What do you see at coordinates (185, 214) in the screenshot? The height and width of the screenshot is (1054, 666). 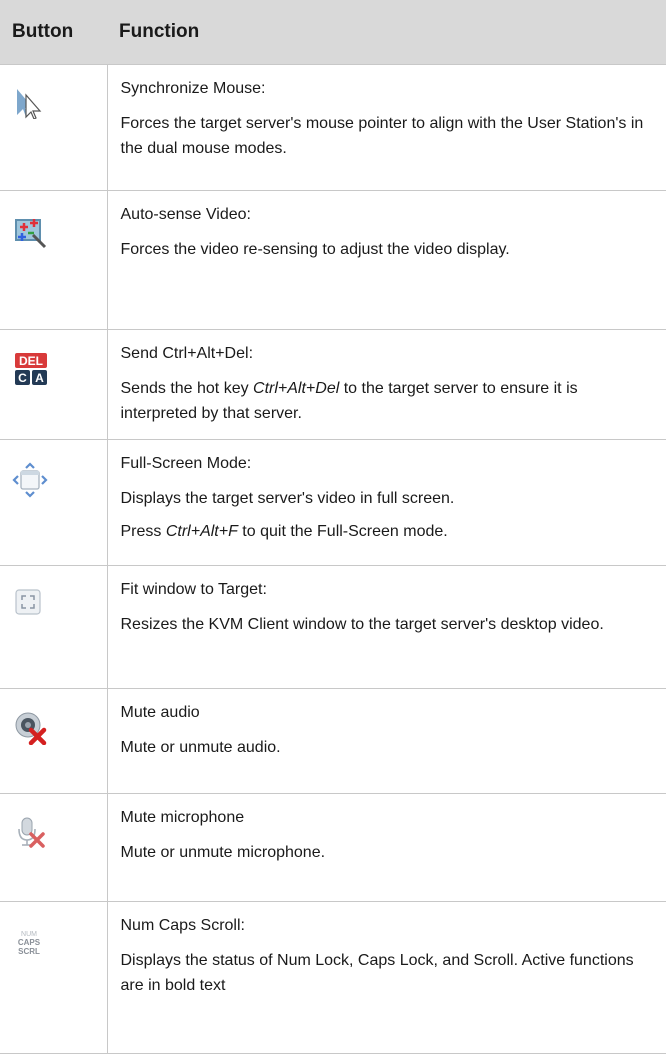 I see `function-title: Auto-sense Video:` at bounding box center [185, 214].